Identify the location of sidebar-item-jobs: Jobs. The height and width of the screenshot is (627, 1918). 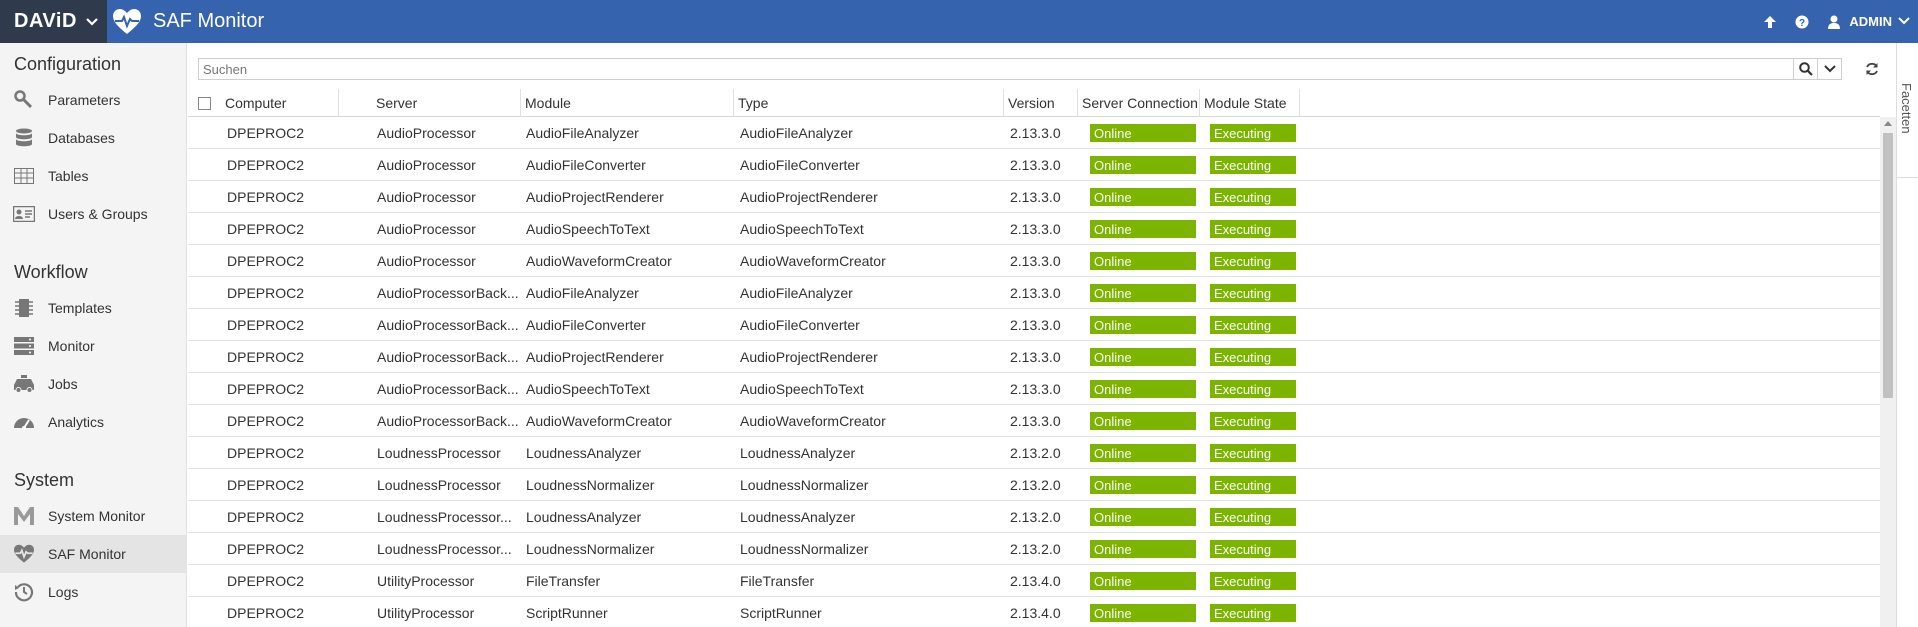
(93, 384).